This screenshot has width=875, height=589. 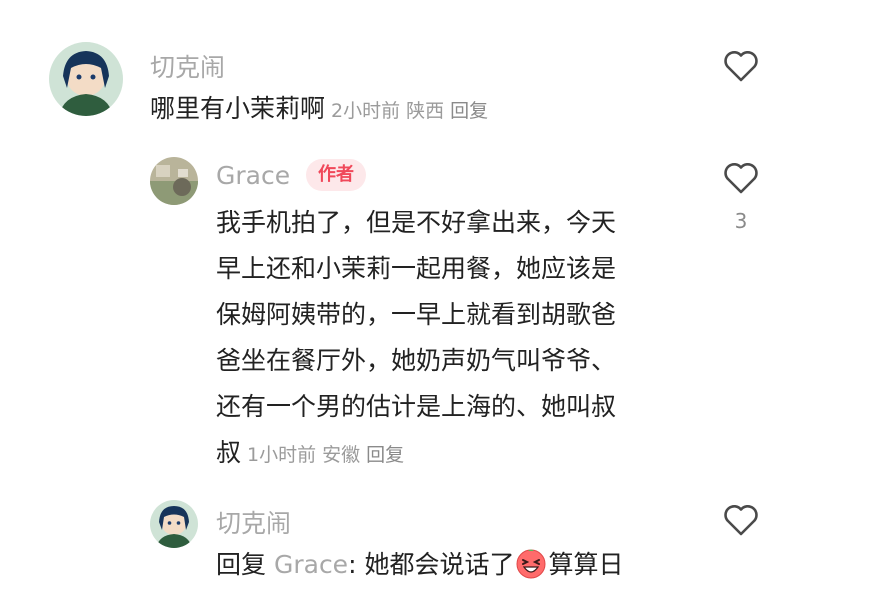 I want to click on comment-text-row: 哪里有小茉莉啊 2小时前 陕西 回复, so click(x=322, y=110).